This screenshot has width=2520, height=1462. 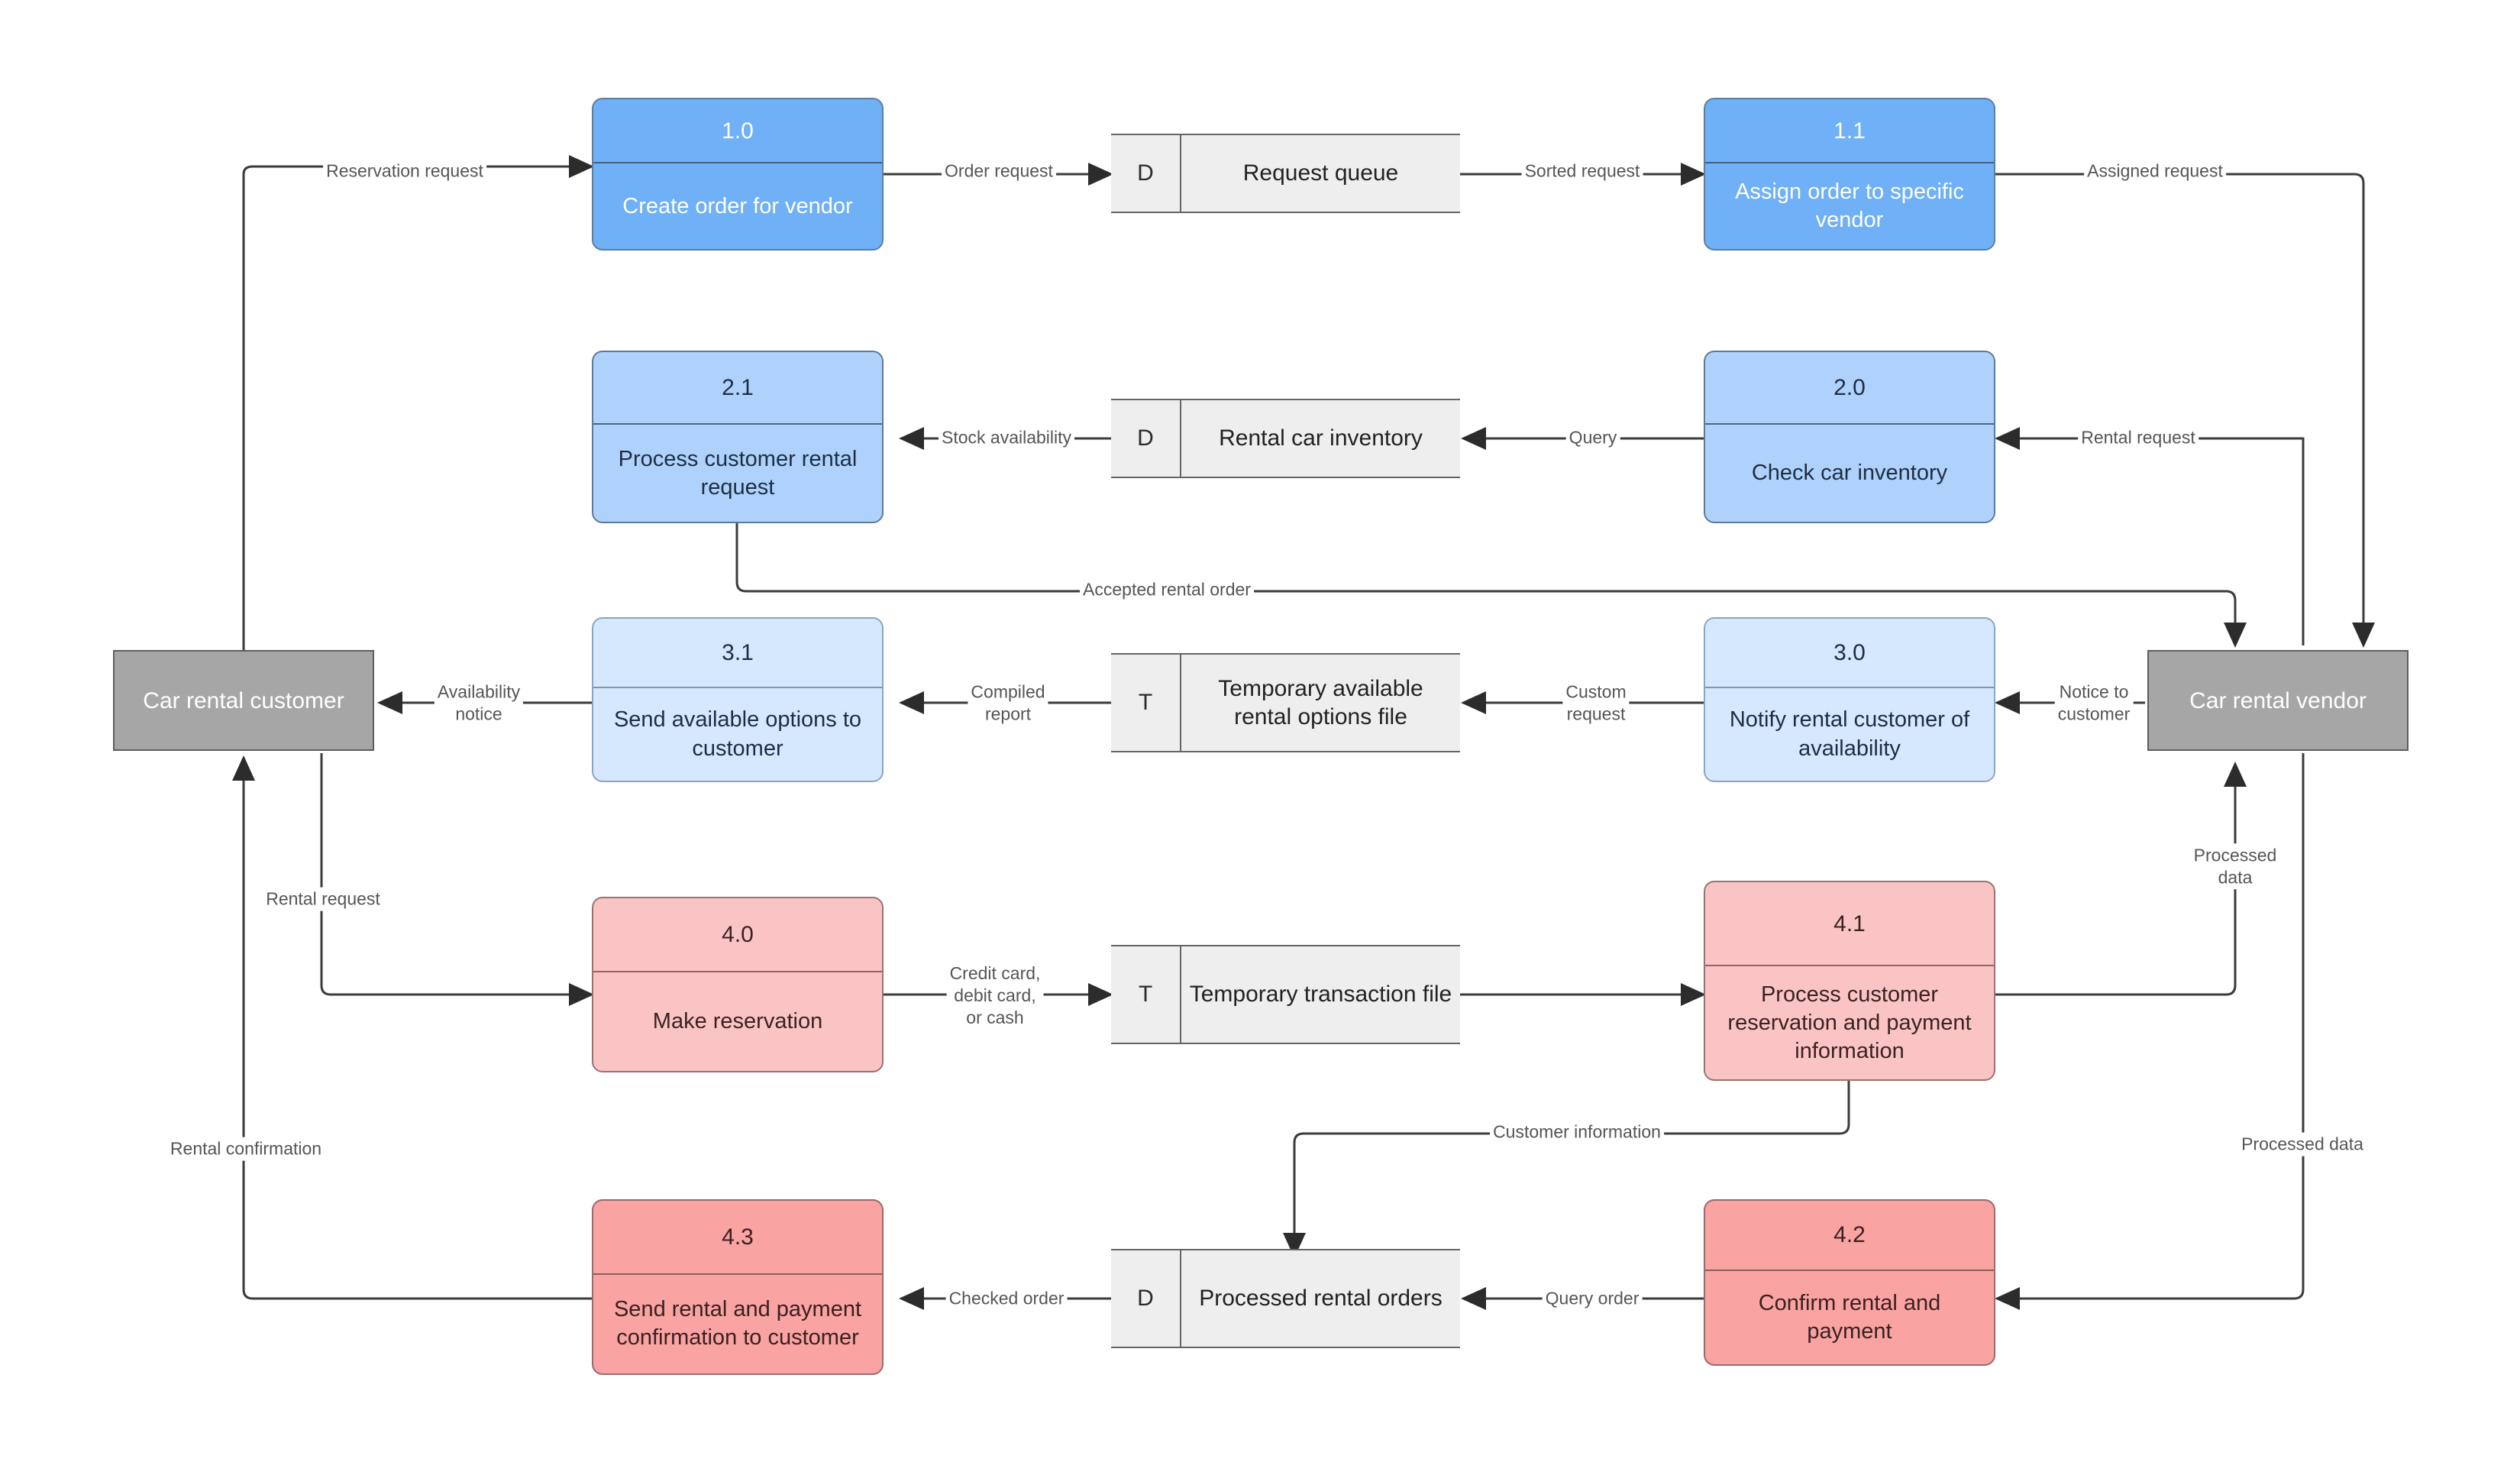 I want to click on datastore-request-queue: D Request queue, so click(x=1285, y=174).